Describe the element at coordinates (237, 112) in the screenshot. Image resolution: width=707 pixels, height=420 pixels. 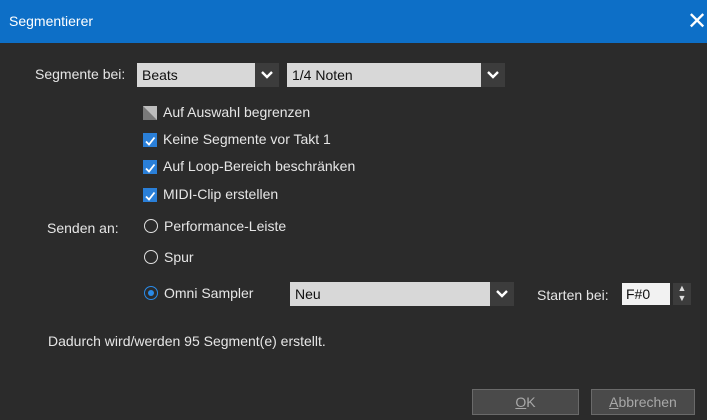
I see `option-label: Auf Auswahl begrenzen` at that location.